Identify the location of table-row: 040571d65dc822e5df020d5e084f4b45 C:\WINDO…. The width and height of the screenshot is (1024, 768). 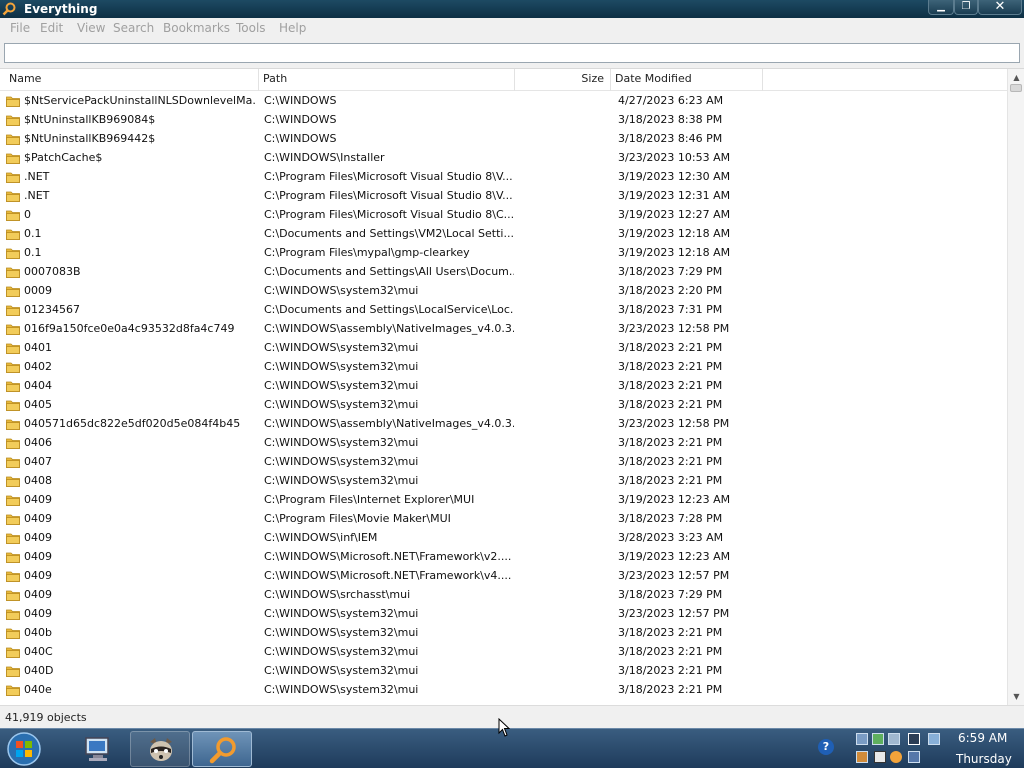
(503, 424).